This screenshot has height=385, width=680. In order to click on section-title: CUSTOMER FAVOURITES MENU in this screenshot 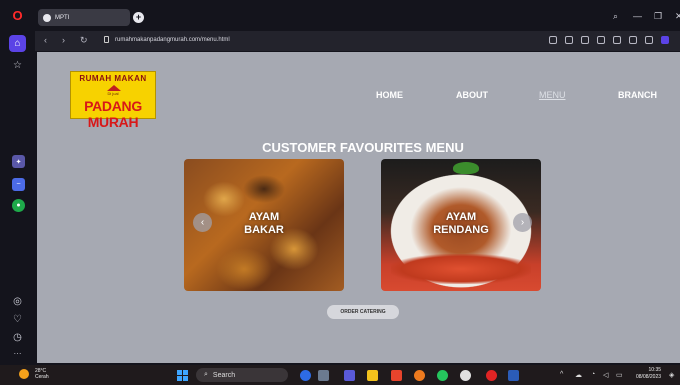, I will do `click(363, 147)`.